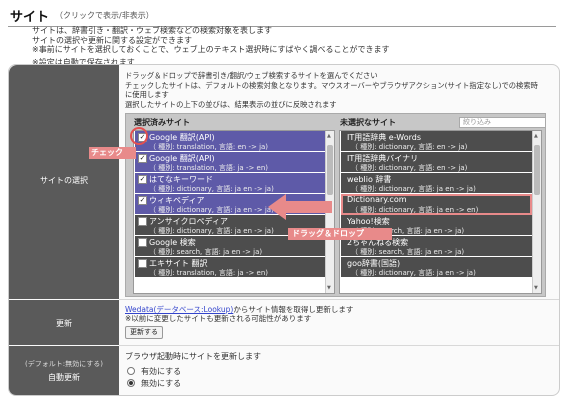 This screenshot has height=400, width=565. Describe the element at coordinates (64, 182) in the screenshot. I see `site-select-label: サイトの選択` at that location.